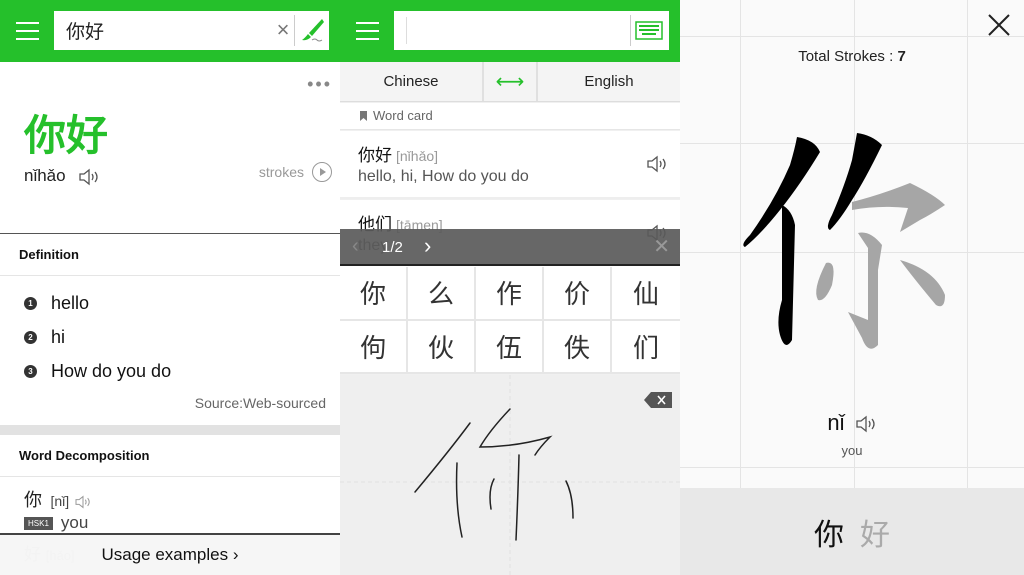 The height and width of the screenshot is (575, 1024). What do you see at coordinates (70, 302) in the screenshot?
I see `definition-text: hello` at bounding box center [70, 302].